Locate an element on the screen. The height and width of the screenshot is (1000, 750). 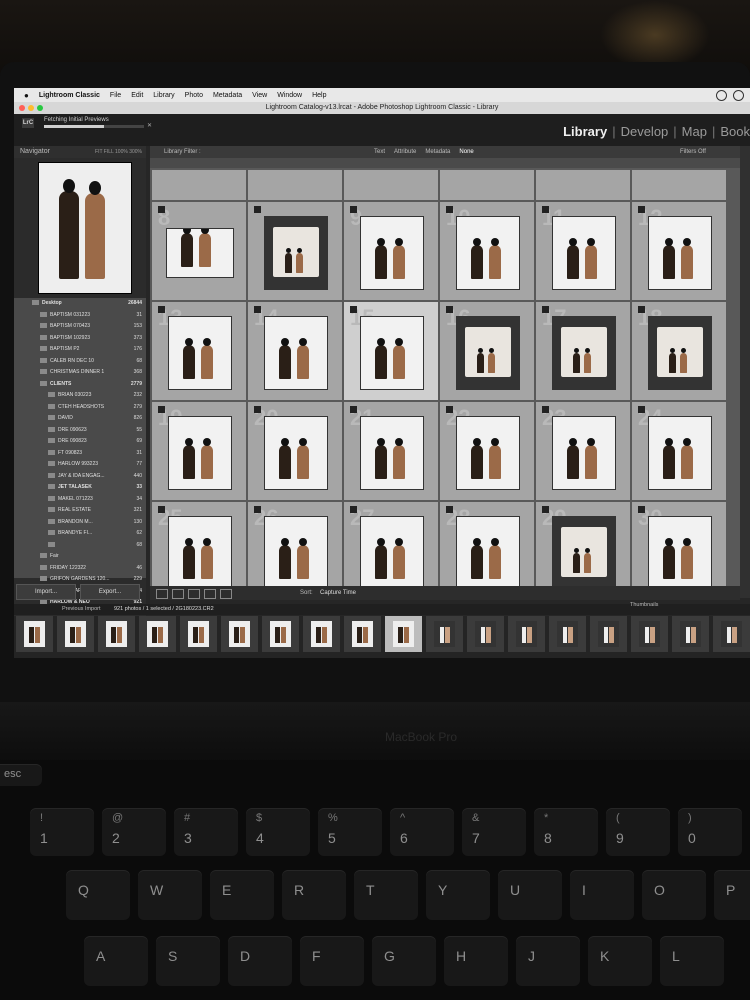
folder-row: BAPTISM 031223 31 is located at coordinates (80, 316).